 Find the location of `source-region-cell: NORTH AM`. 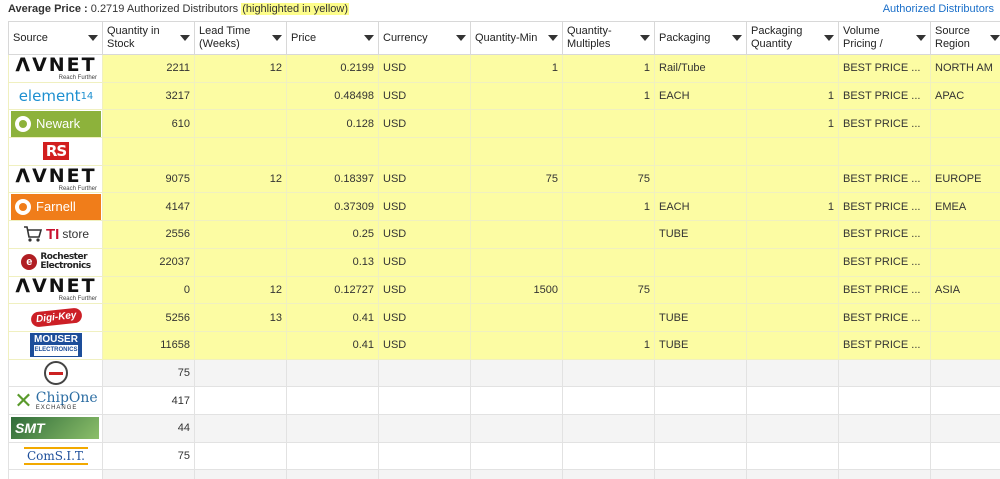

source-region-cell: NORTH AM is located at coordinates (965, 68).